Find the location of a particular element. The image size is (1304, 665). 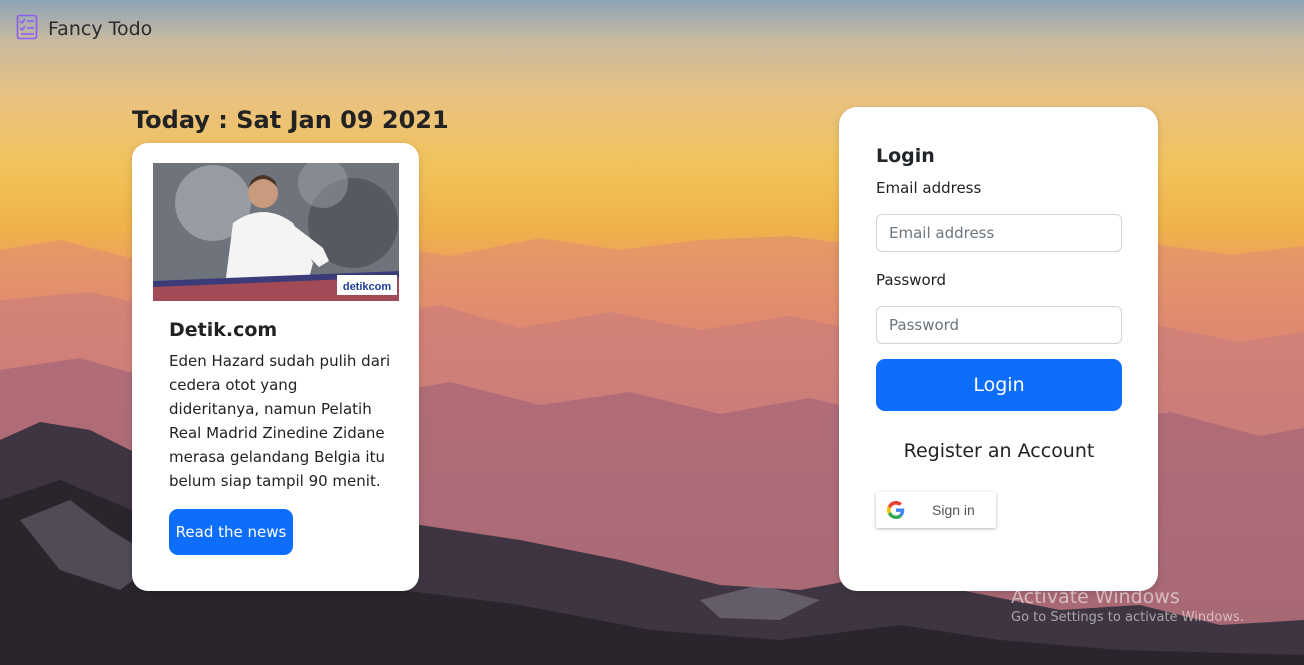

google-icon is located at coordinates (896, 510).